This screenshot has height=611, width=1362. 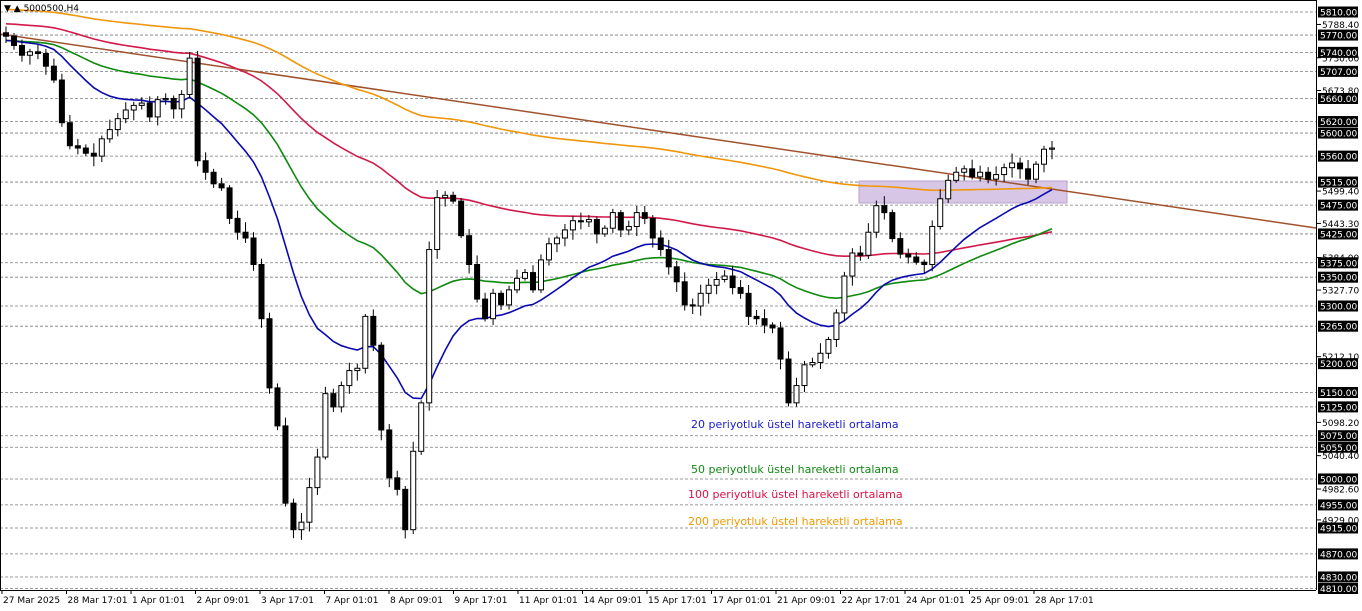 I want to click on y-tick-label: 5475.00, so click(x=1338, y=207).